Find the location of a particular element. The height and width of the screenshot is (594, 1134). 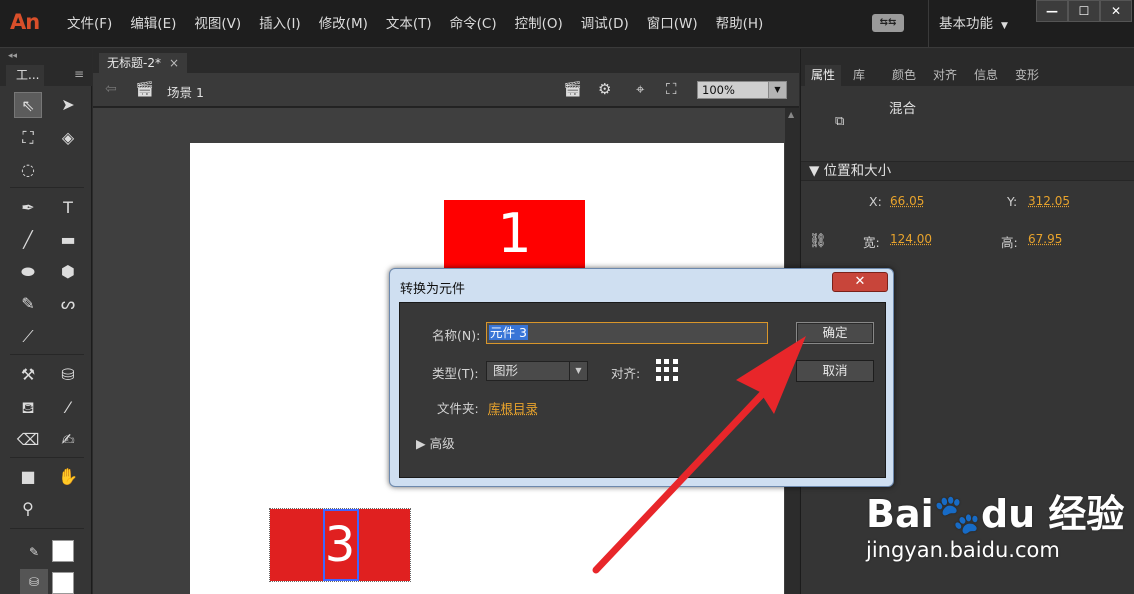

y-label: Y: is located at coordinates (1012, 201).